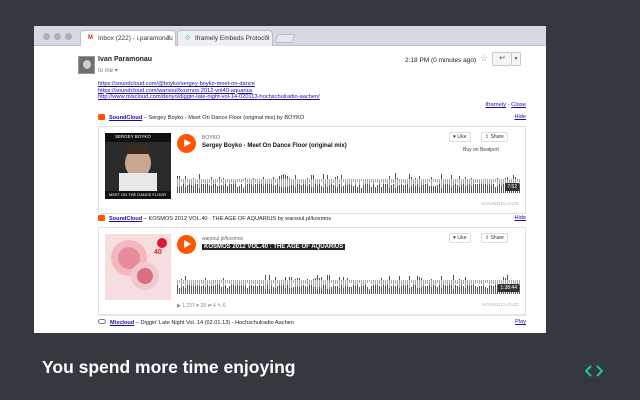 This screenshot has width=640, height=400. Describe the element at coordinates (125, 59) in the screenshot. I see `sender-name: Ivan Paramonau` at that location.